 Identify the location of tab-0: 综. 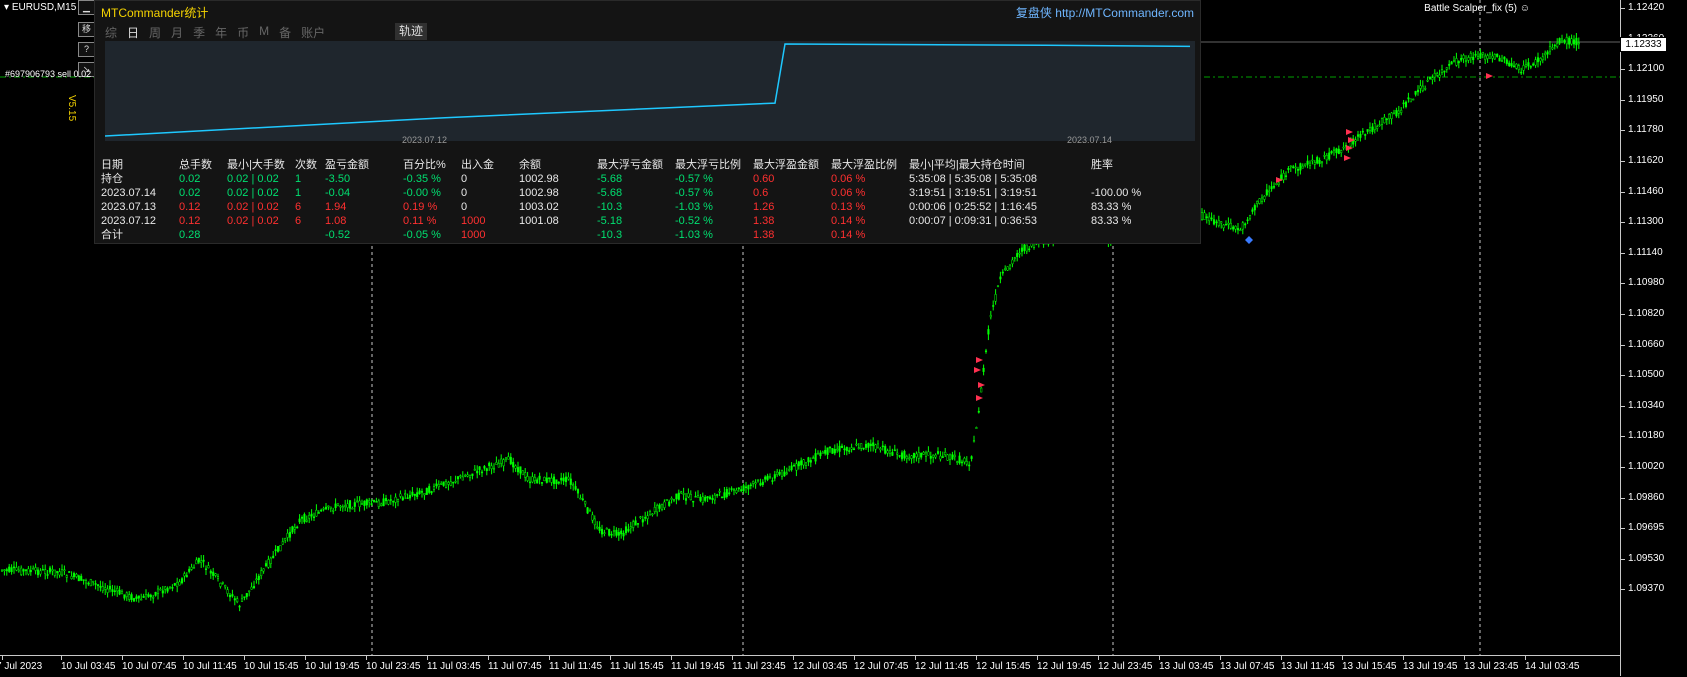
(111, 32).